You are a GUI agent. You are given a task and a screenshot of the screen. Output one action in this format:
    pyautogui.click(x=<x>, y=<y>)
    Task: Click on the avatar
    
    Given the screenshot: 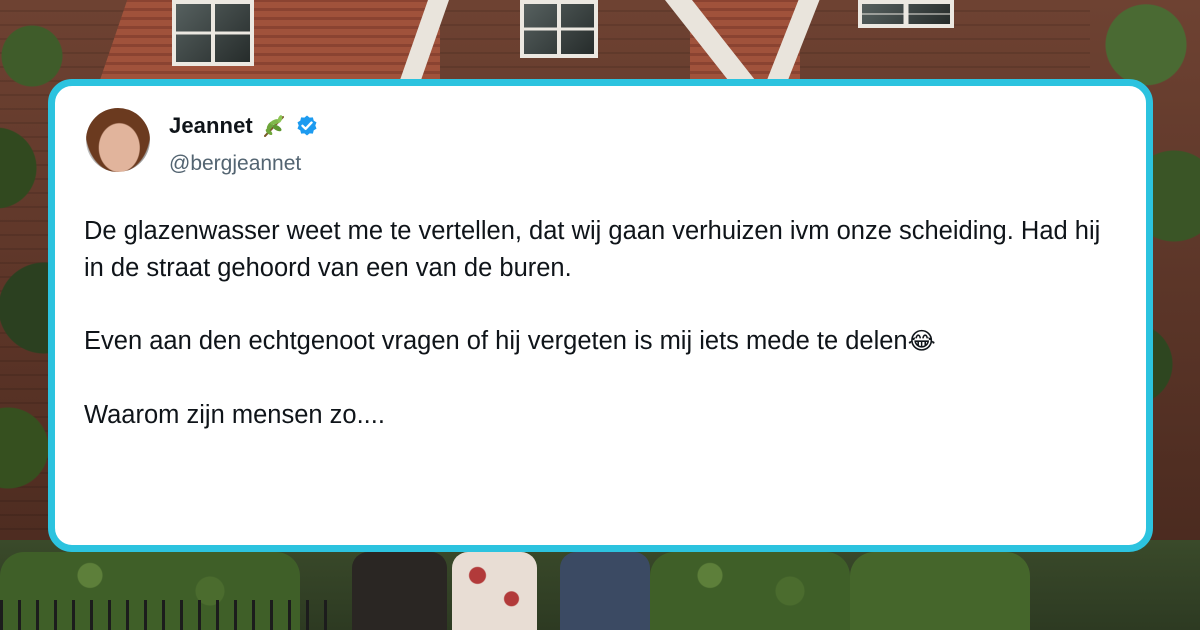 What is the action you would take?
    pyautogui.click(x=118, y=140)
    